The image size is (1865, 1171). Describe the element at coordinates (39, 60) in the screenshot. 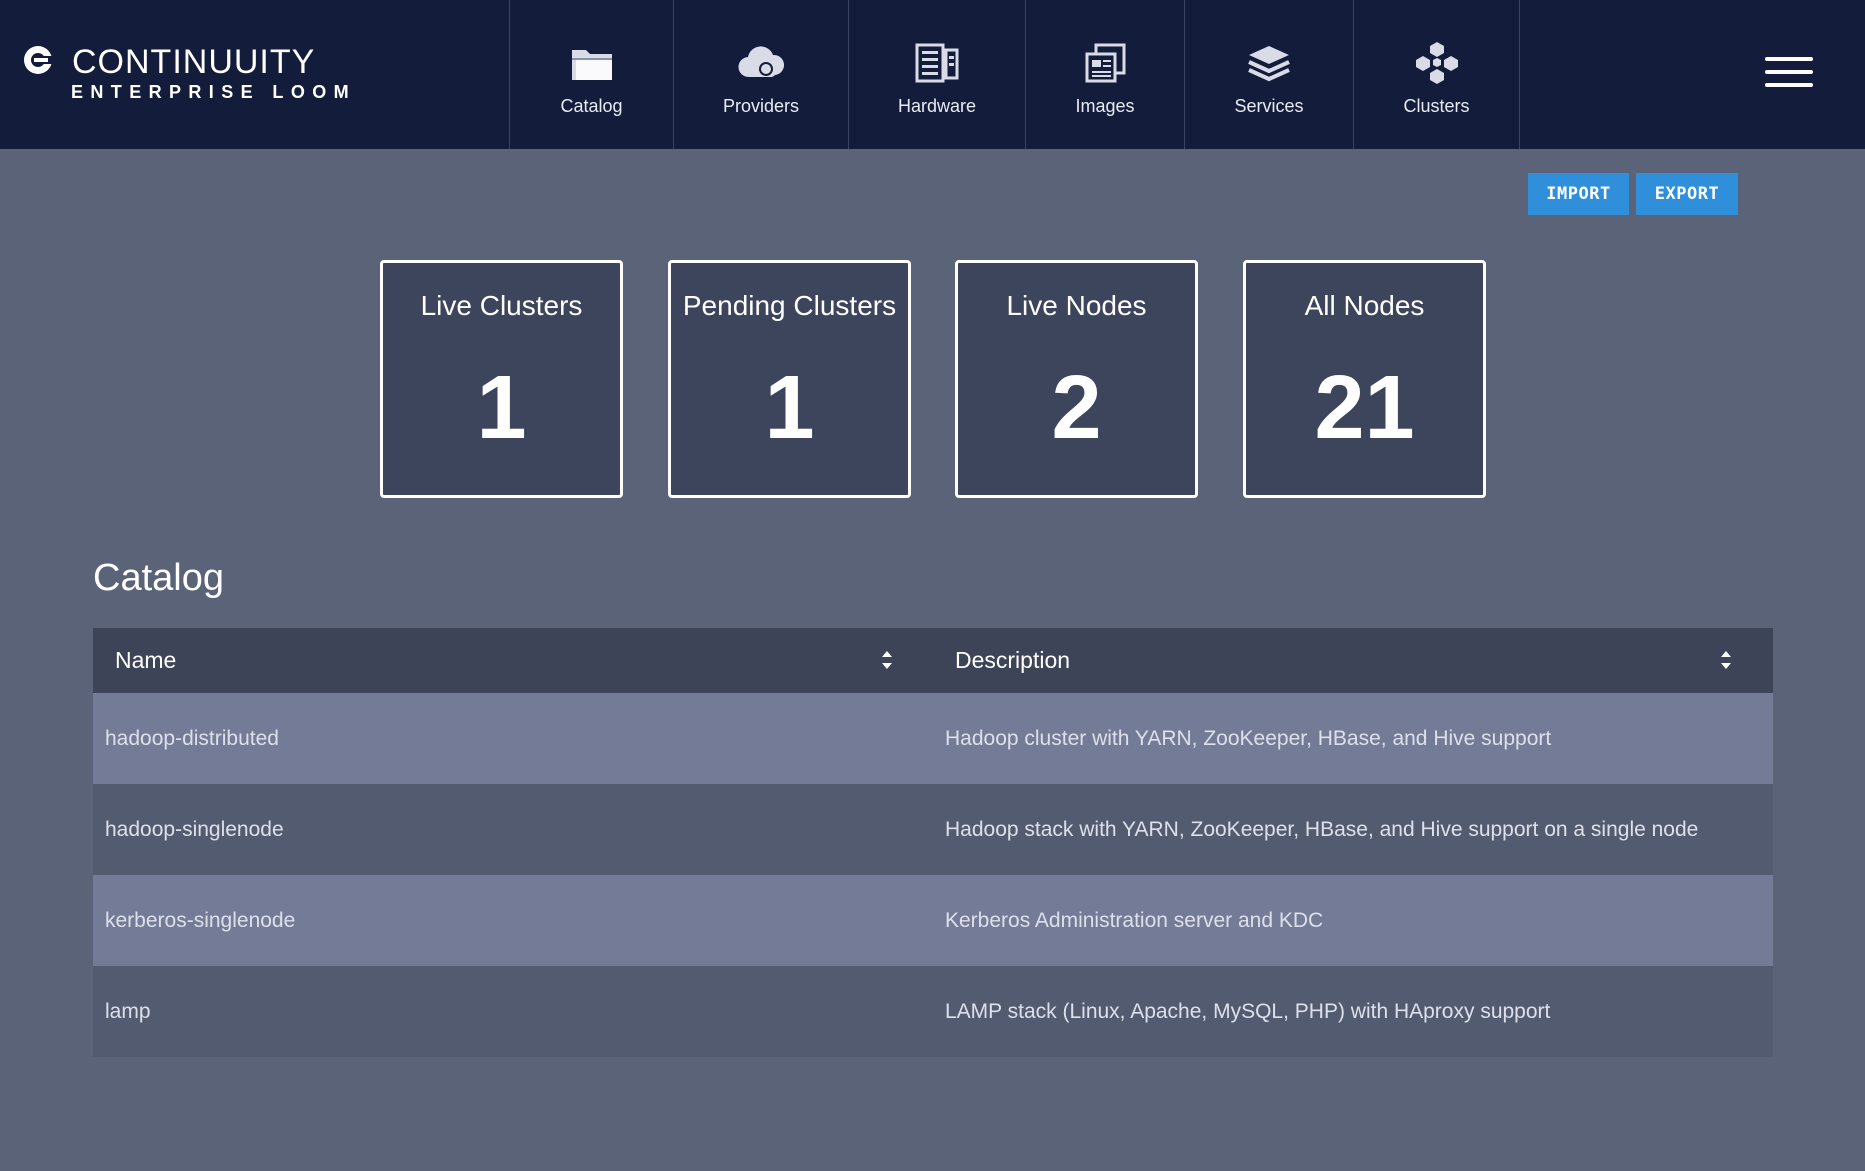

I see `continuuity-logo-icon` at that location.